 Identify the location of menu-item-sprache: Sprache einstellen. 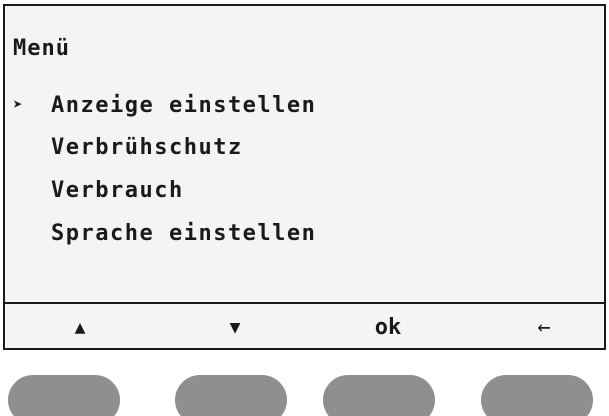
(164, 234).